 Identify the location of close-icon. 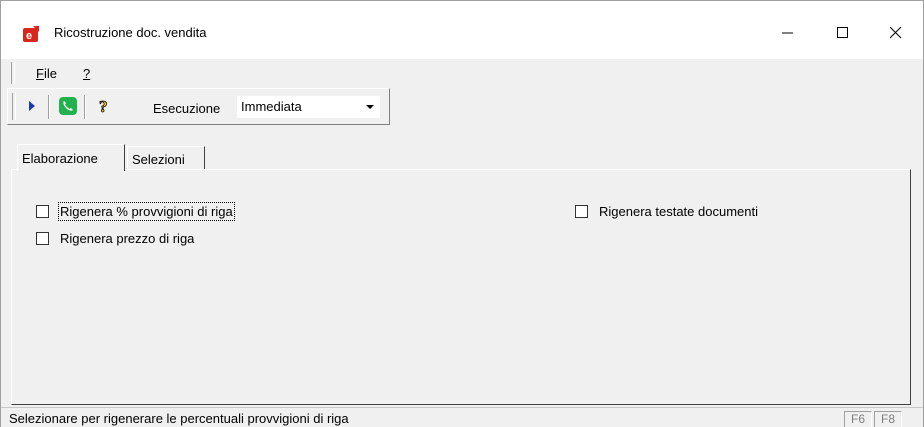
(896, 33).